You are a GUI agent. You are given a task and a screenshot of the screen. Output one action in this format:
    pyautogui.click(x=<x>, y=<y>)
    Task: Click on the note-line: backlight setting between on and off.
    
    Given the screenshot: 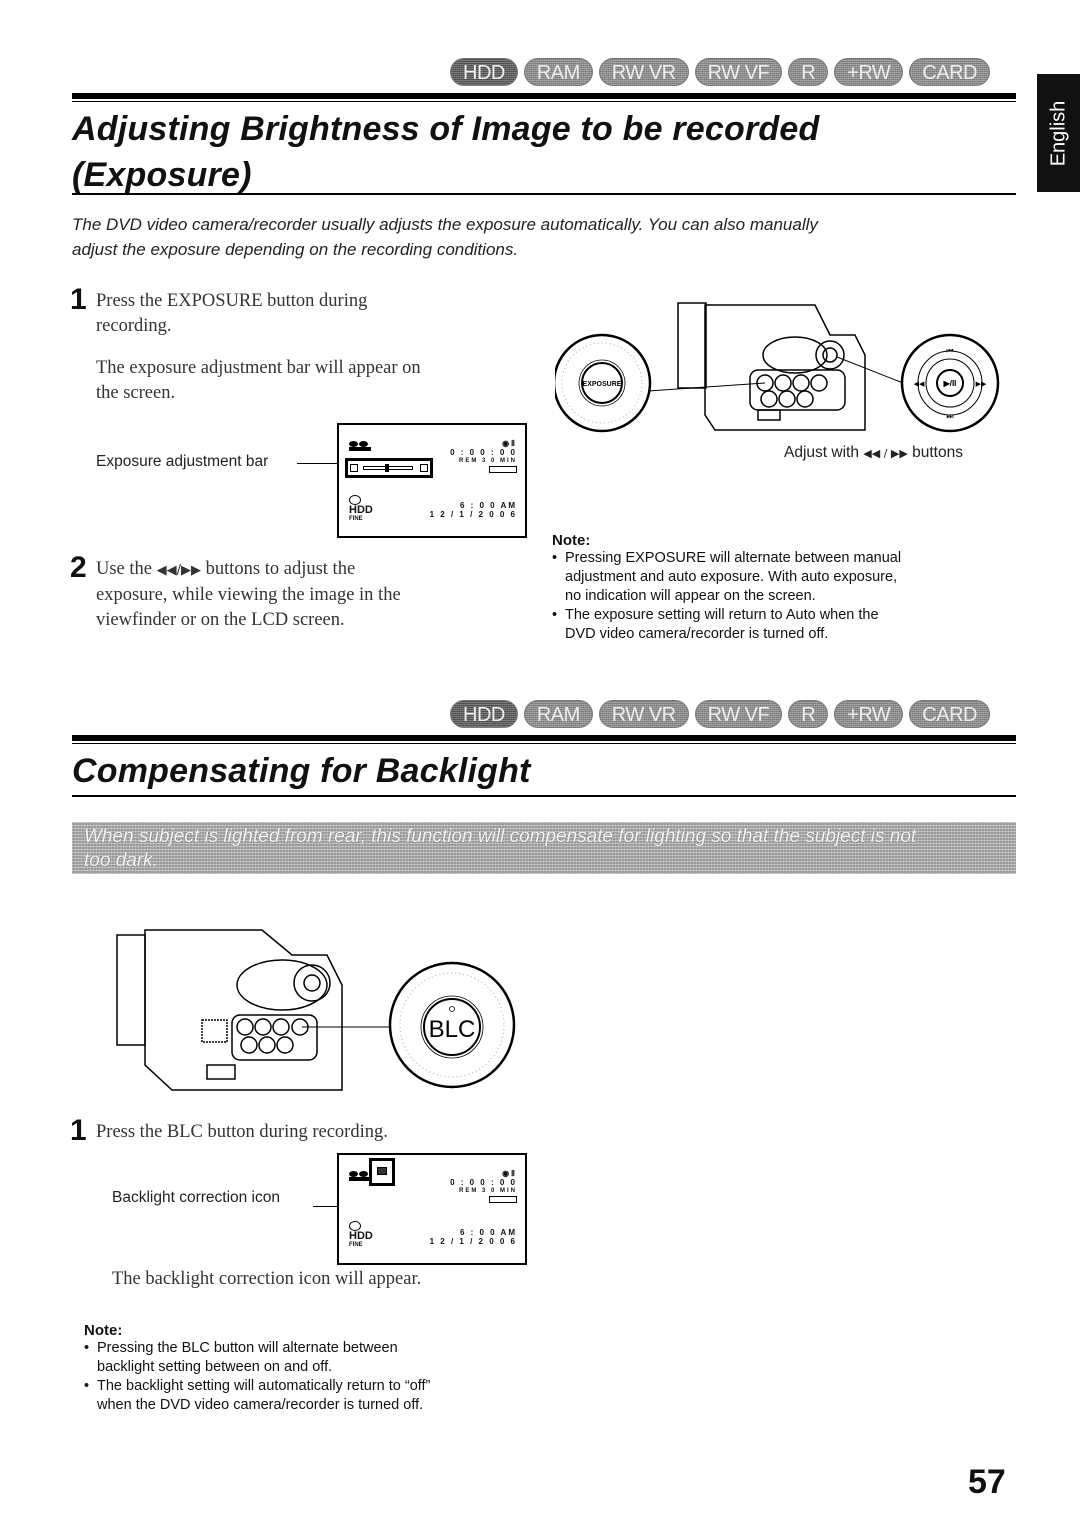 What is the action you would take?
    pyautogui.click(x=215, y=1367)
    